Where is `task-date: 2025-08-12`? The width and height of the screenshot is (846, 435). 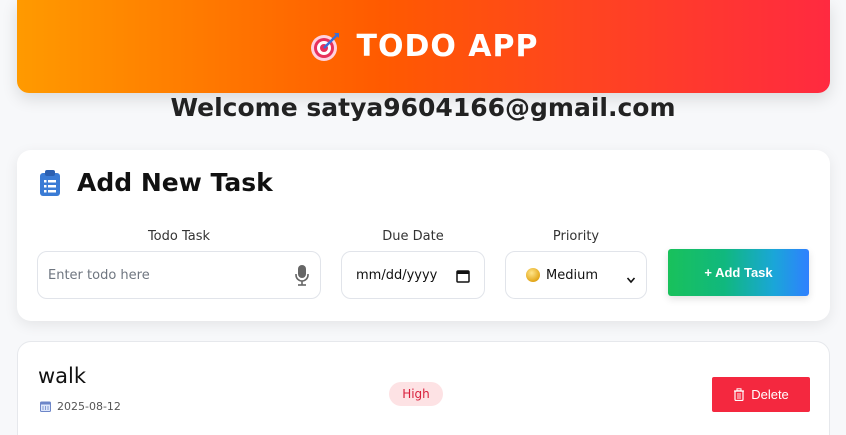
task-date: 2025-08-12 is located at coordinates (80, 406).